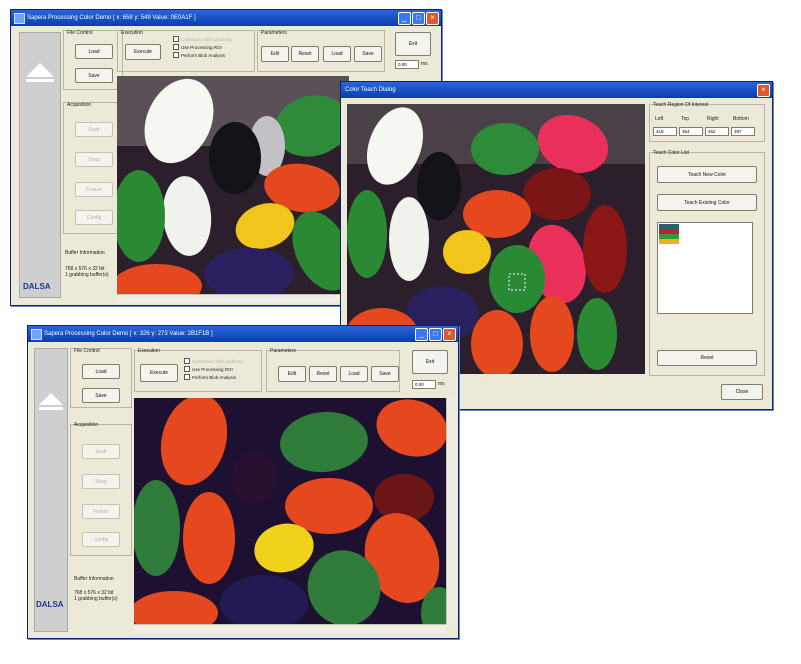 The width and height of the screenshot is (801, 664). I want to click on reset-button: Reset, so click(707, 358).